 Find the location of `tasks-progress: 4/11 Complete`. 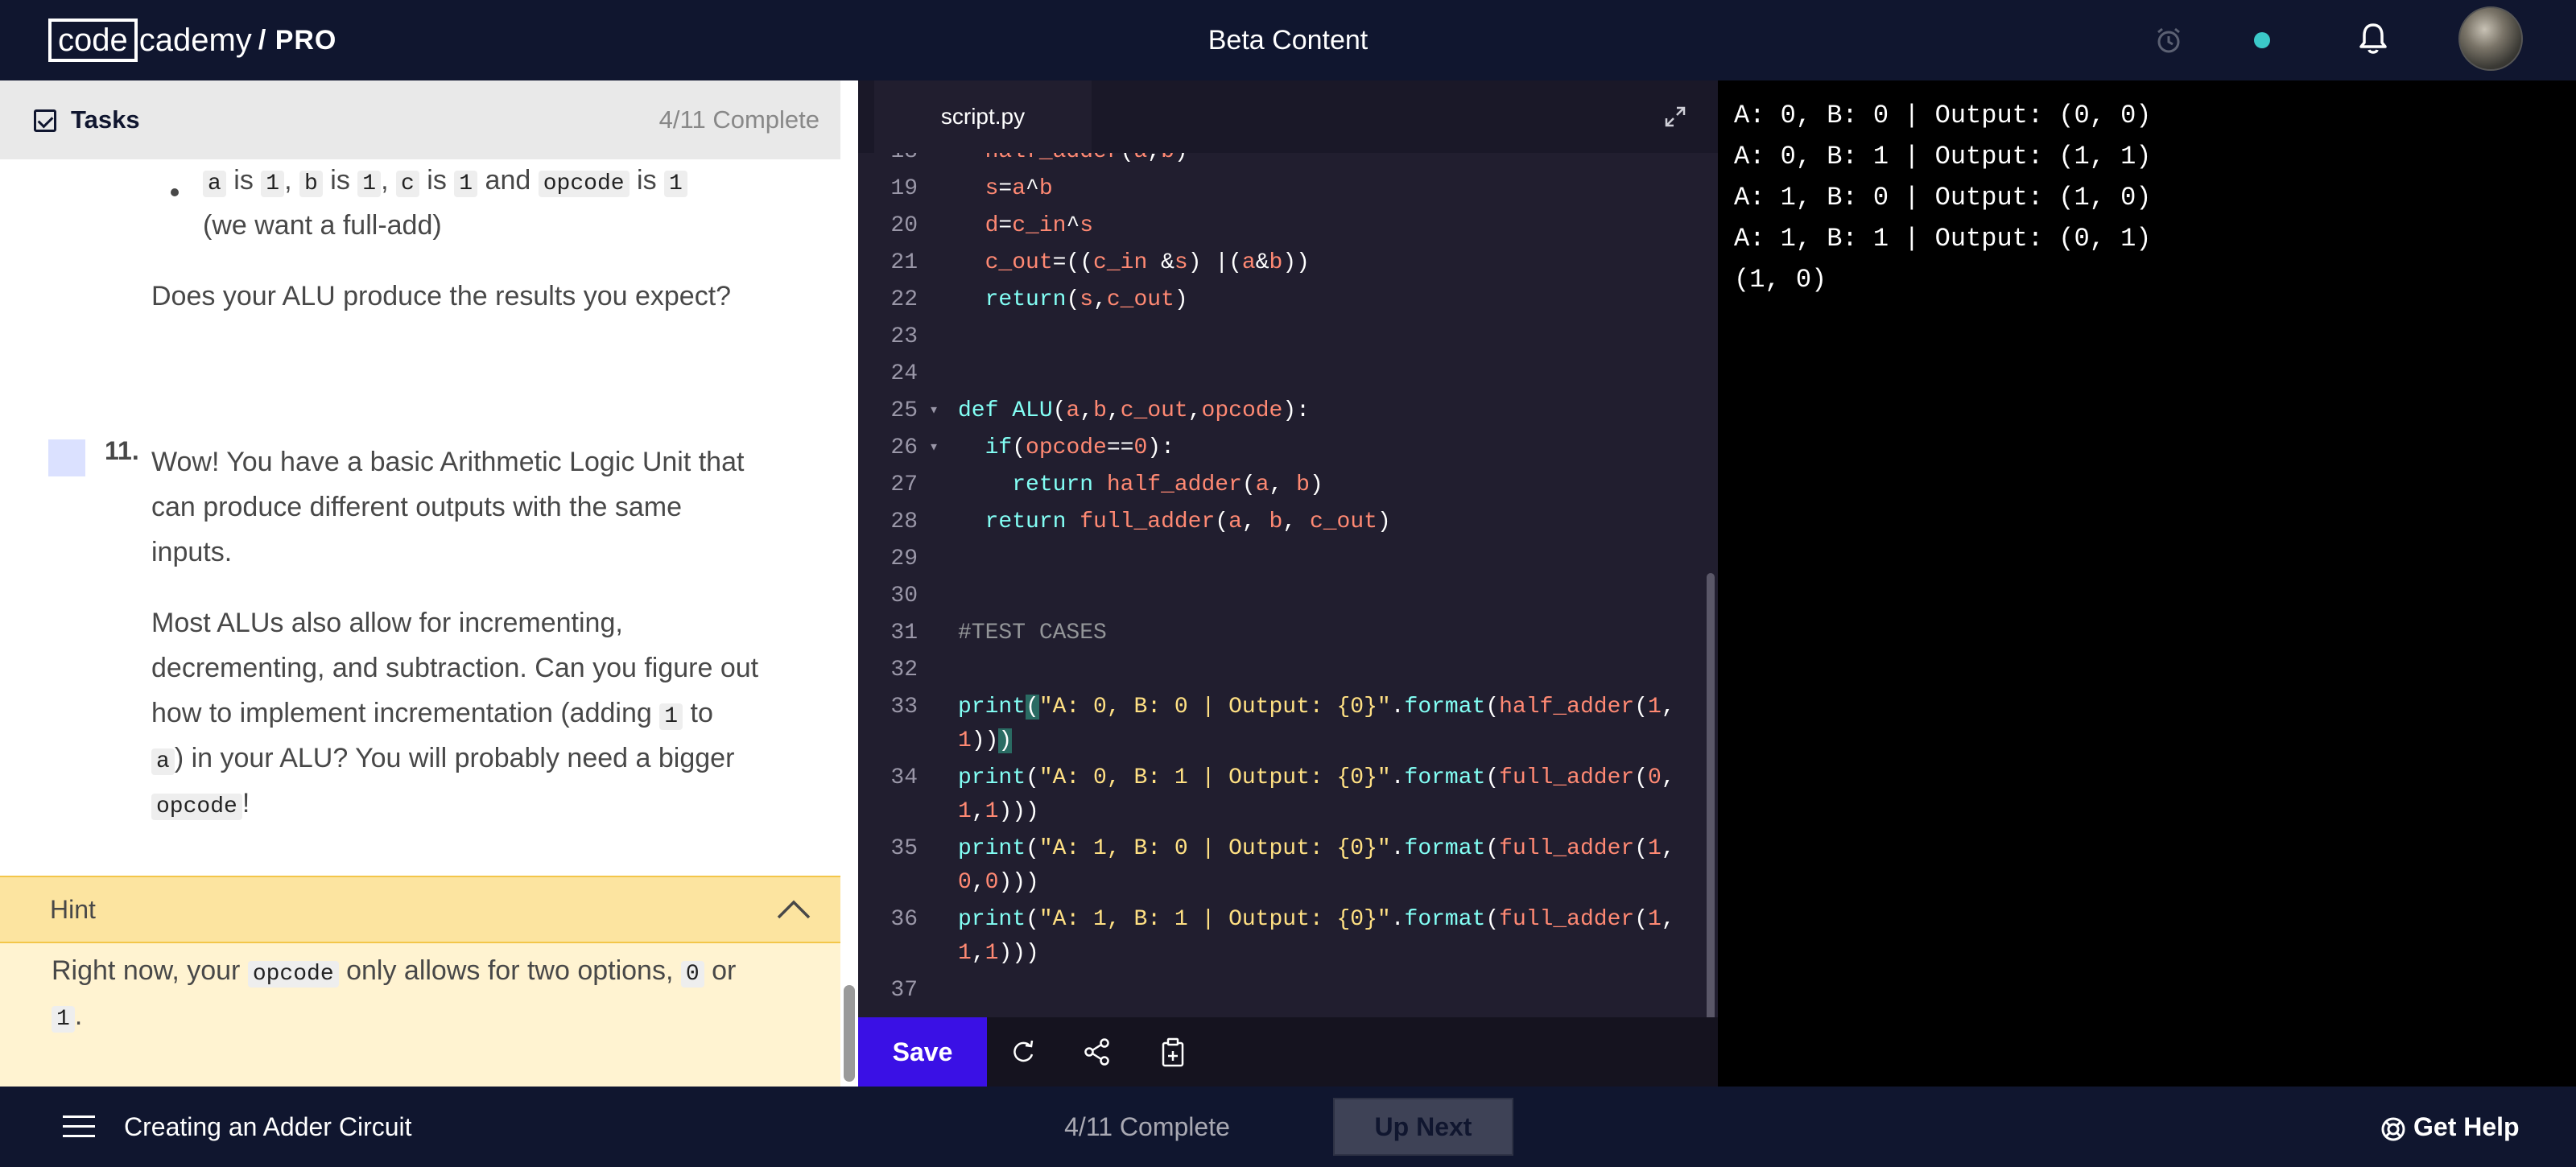

tasks-progress: 4/11 Complete is located at coordinates (738, 119).